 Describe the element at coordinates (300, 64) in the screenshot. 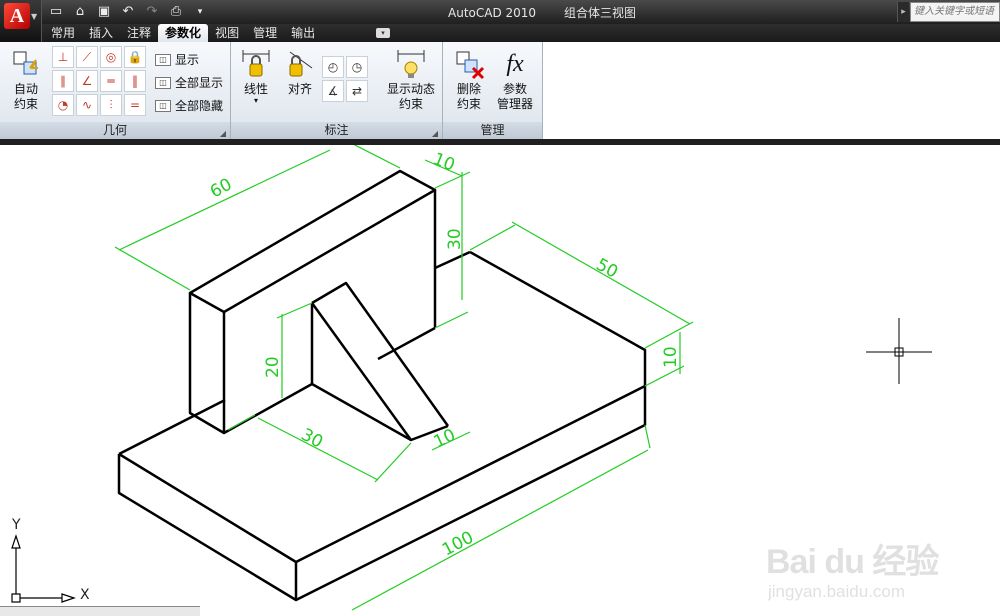

I see `aligned-dimension-icon` at that location.